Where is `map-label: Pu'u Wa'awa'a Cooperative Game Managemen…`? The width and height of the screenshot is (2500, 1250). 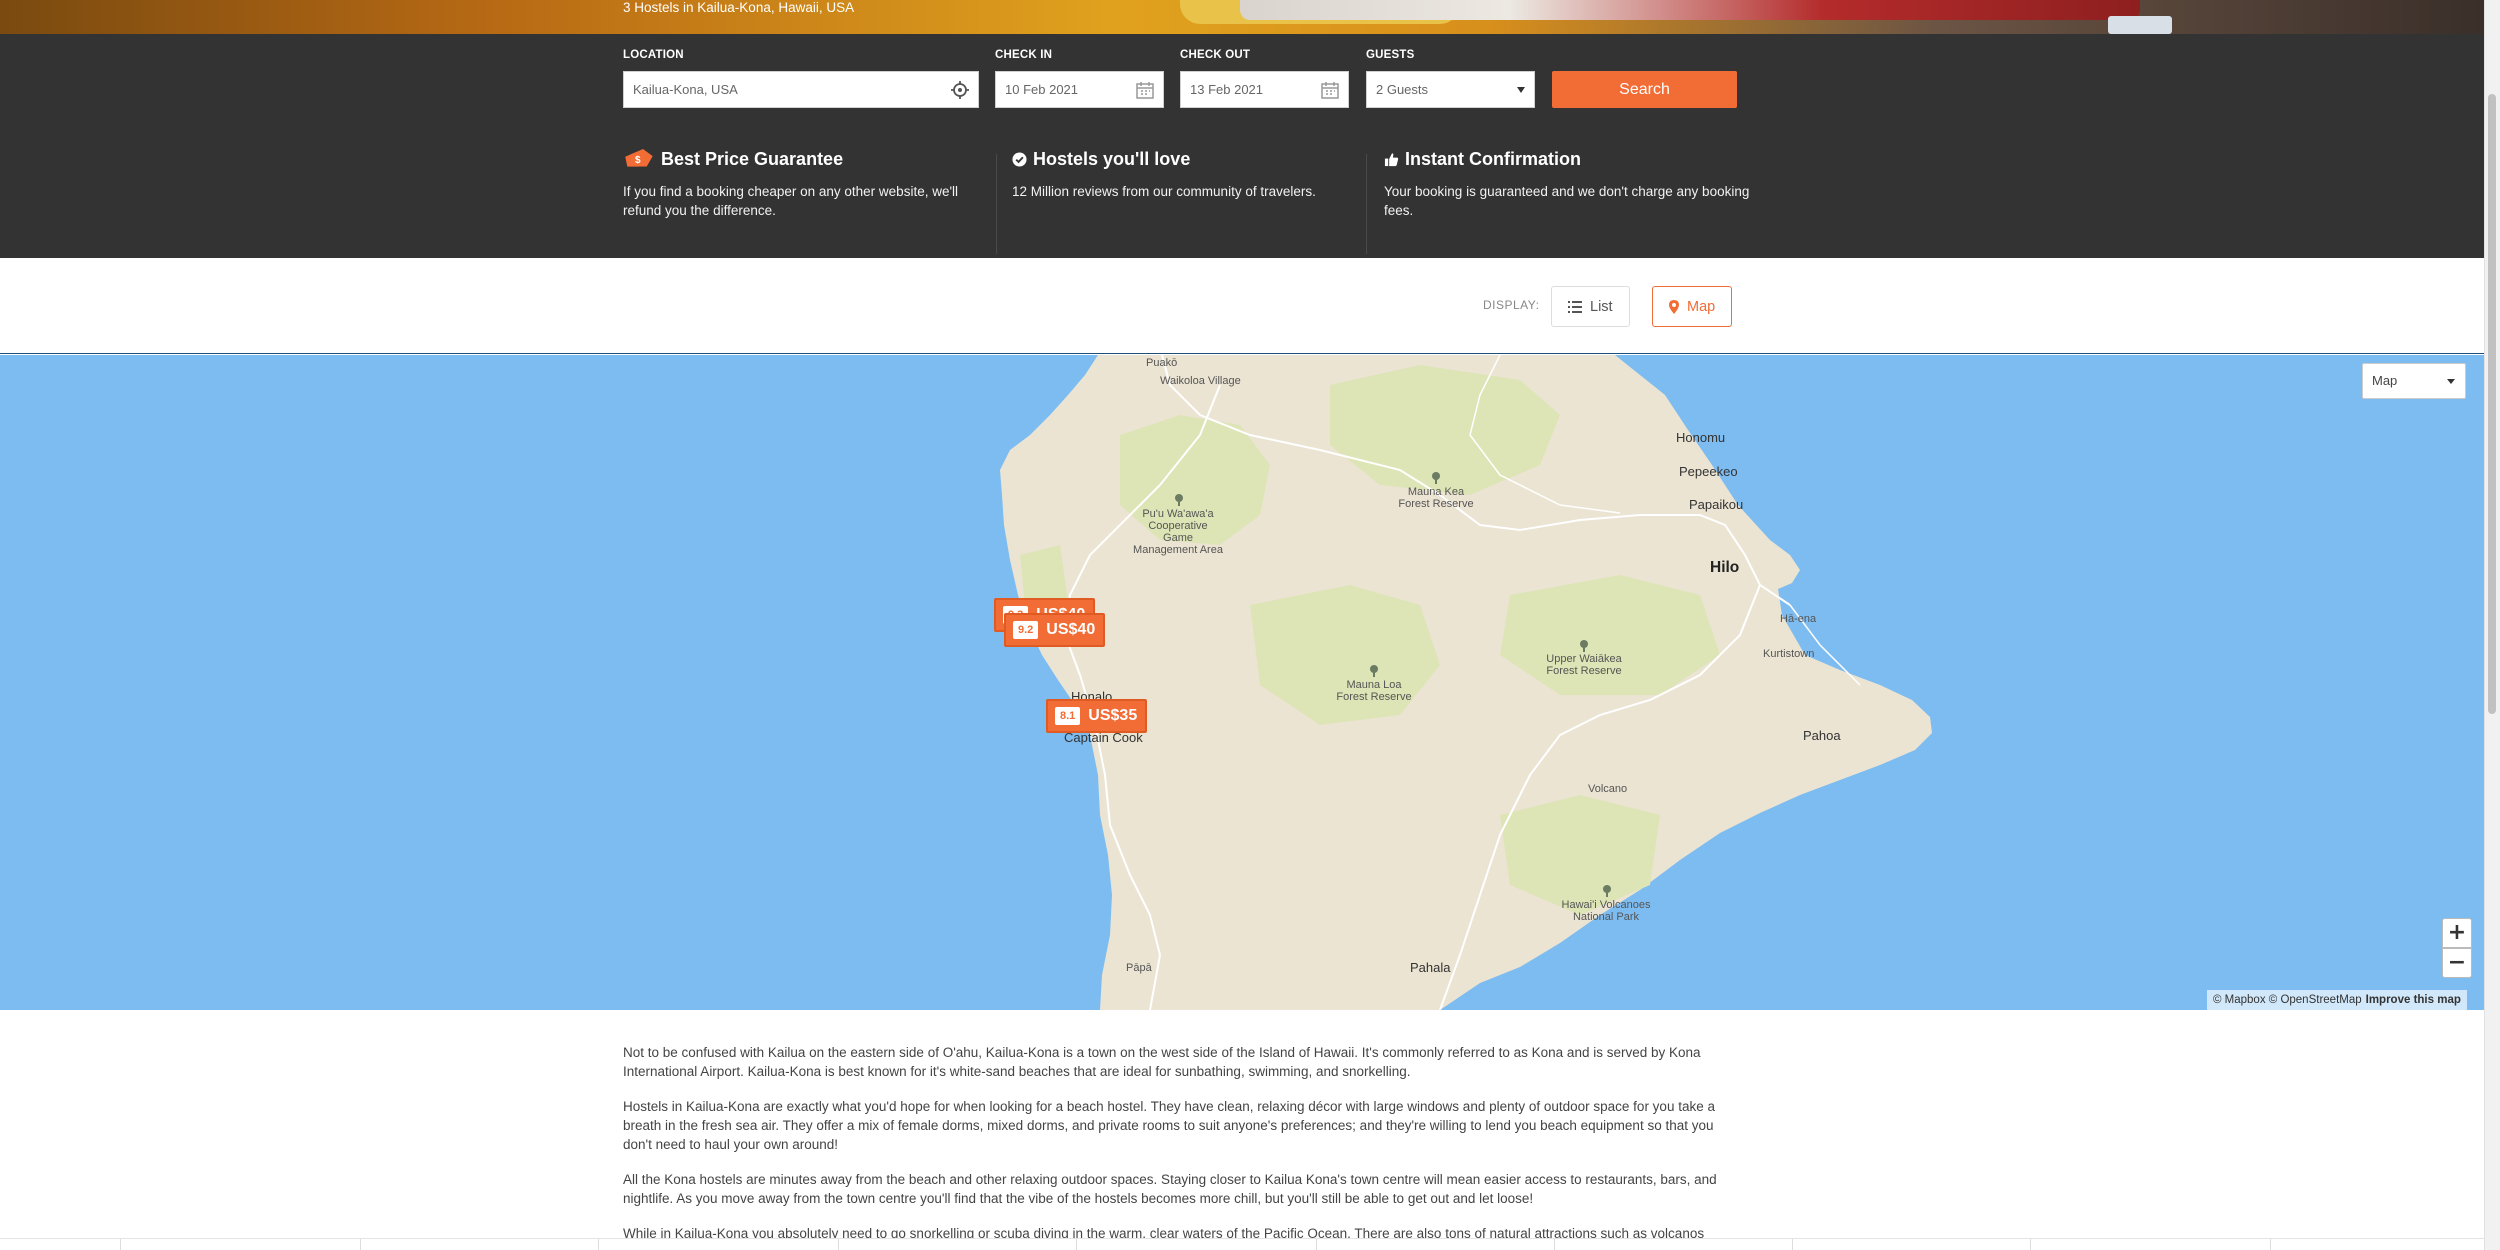 map-label: Pu'u Wa'awa'a Cooperative Game Managemen… is located at coordinates (1178, 532).